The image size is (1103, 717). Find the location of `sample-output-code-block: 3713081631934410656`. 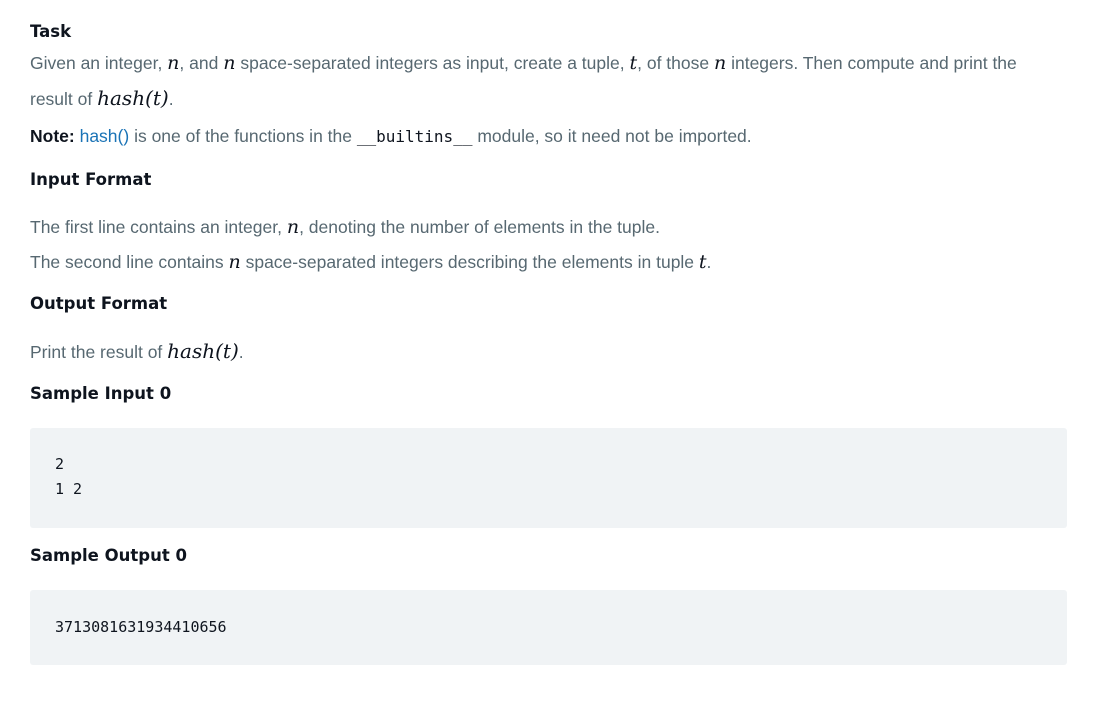

sample-output-code-block: 3713081631934410656 is located at coordinates (548, 627).